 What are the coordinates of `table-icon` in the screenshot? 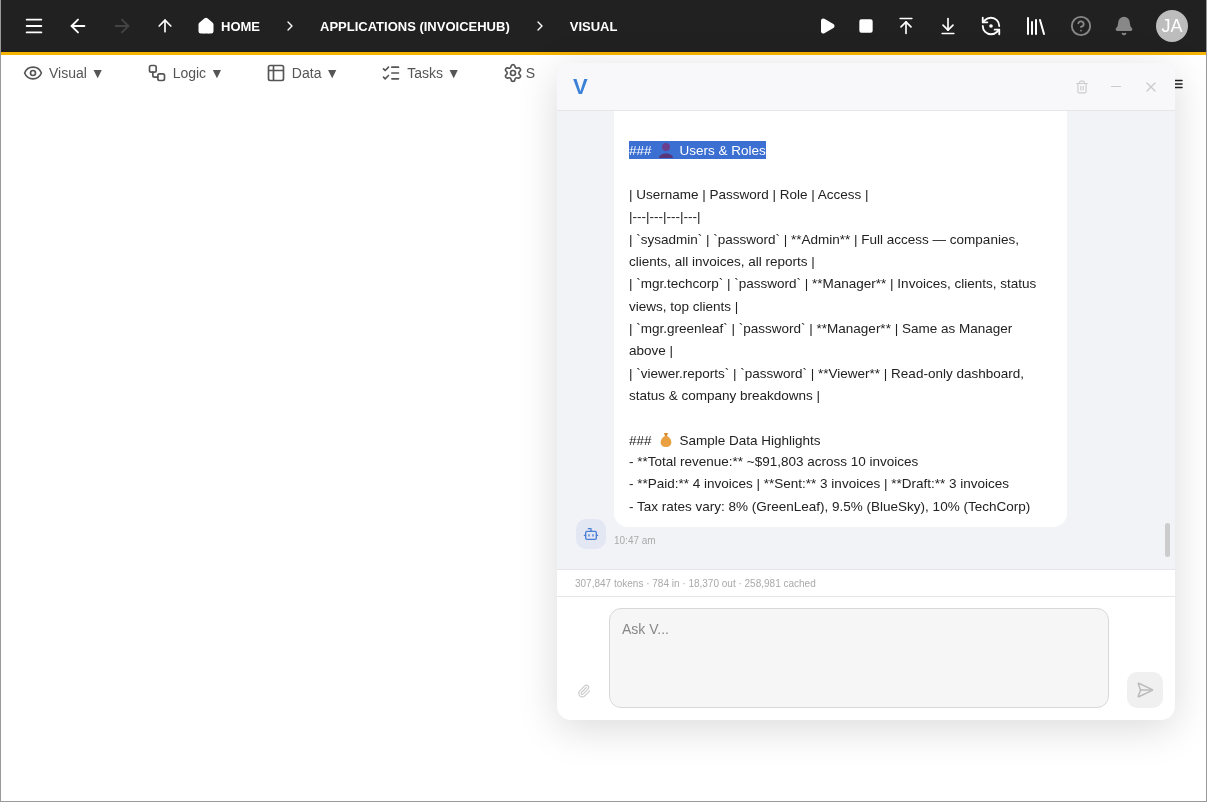 It's located at (275, 73).